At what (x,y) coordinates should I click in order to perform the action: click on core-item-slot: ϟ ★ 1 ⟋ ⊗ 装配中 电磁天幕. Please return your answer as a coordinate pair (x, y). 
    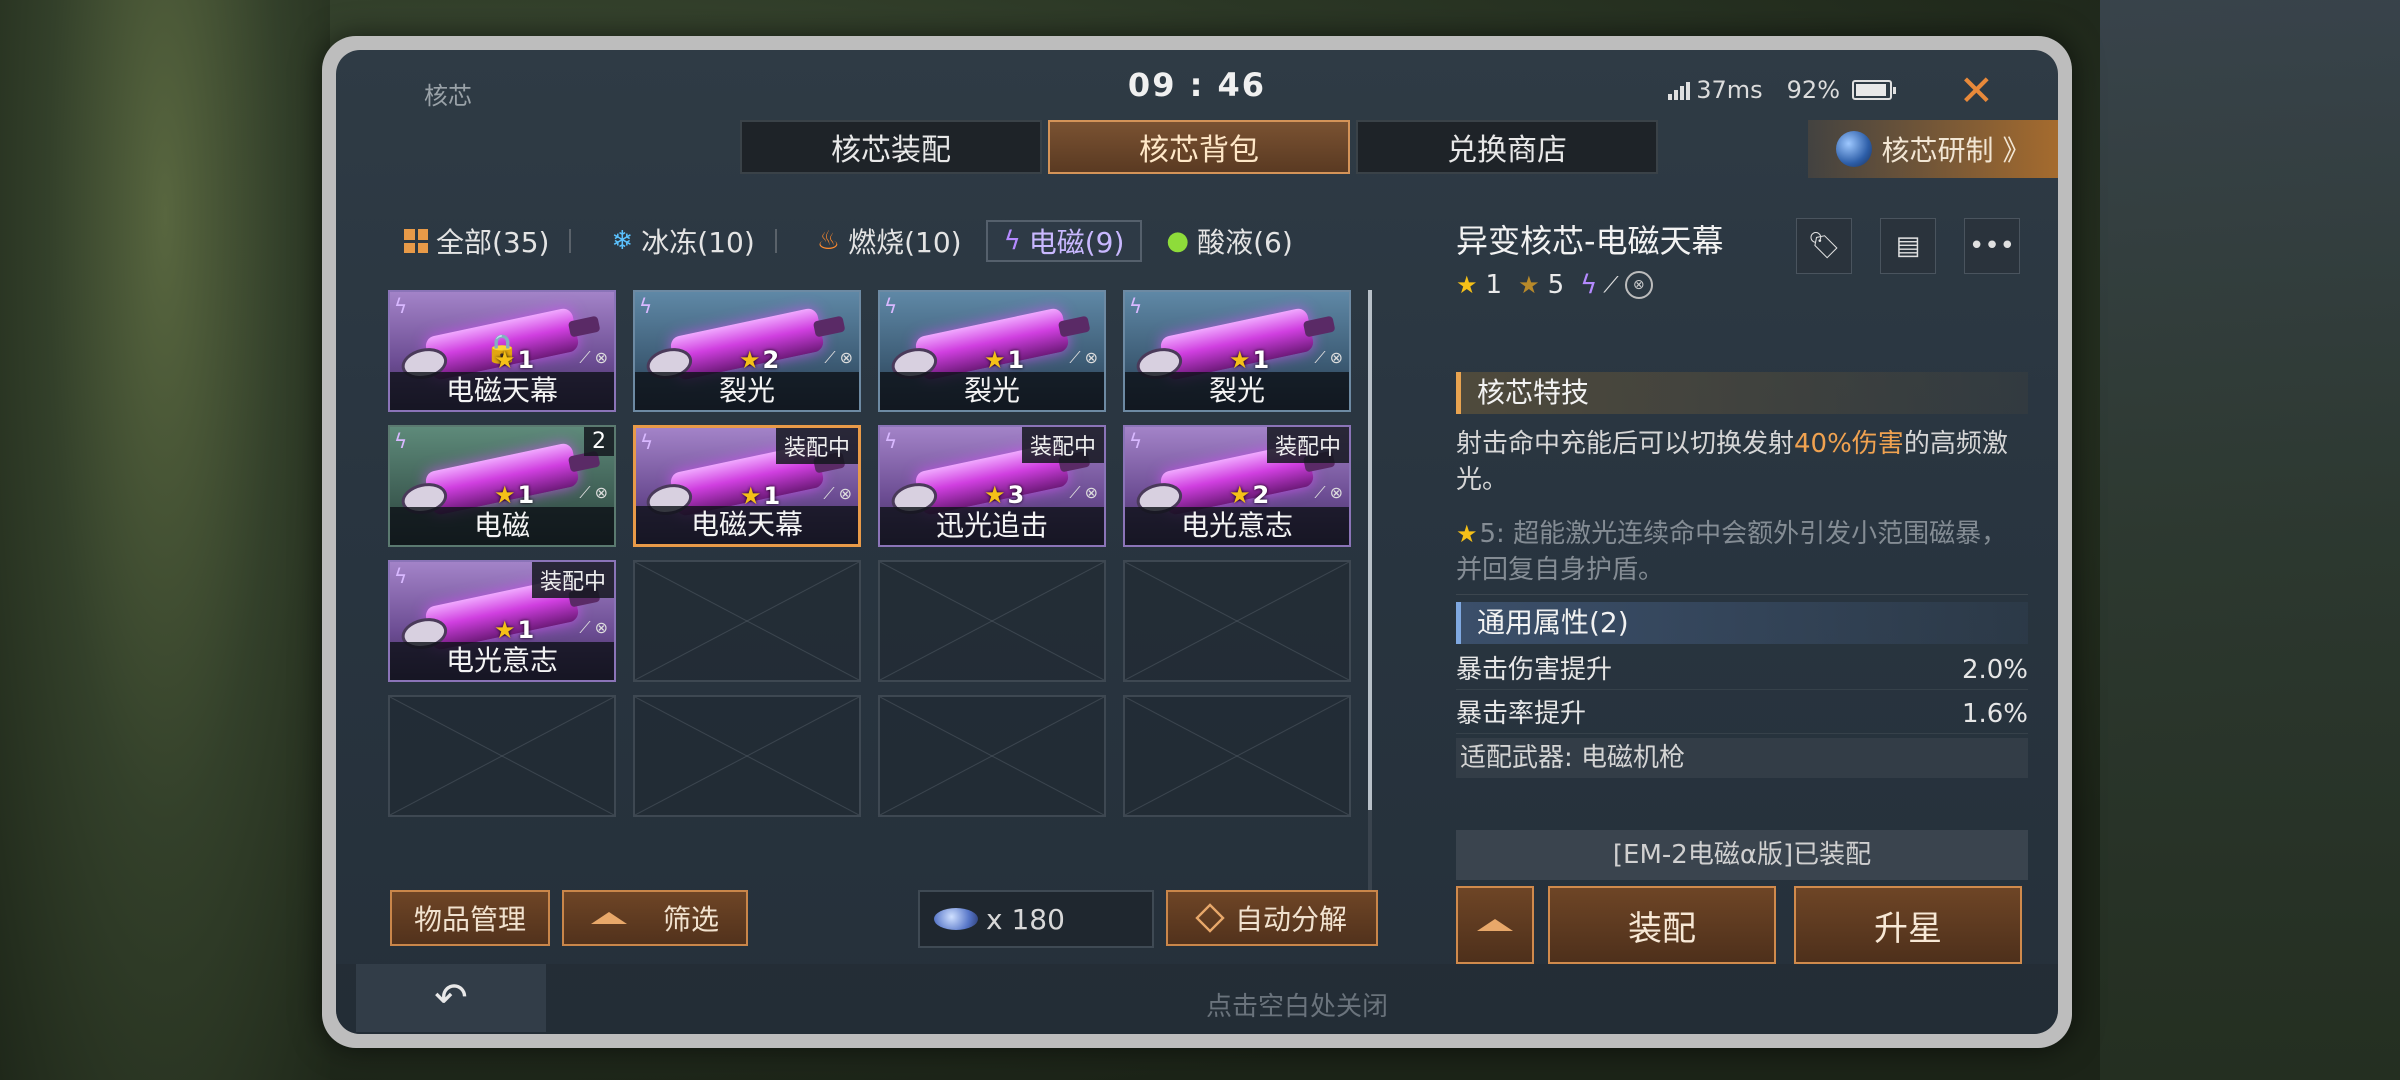
    Looking at the image, I should click on (747, 486).